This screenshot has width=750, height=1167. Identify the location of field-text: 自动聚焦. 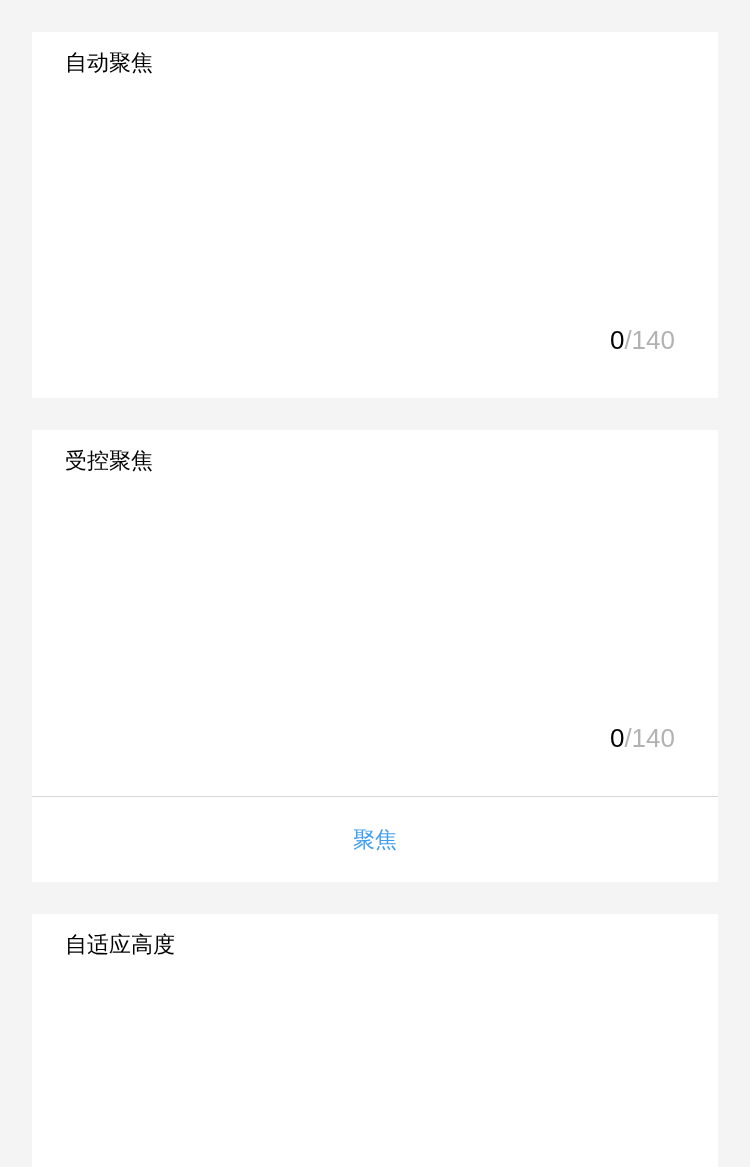
(109, 63).